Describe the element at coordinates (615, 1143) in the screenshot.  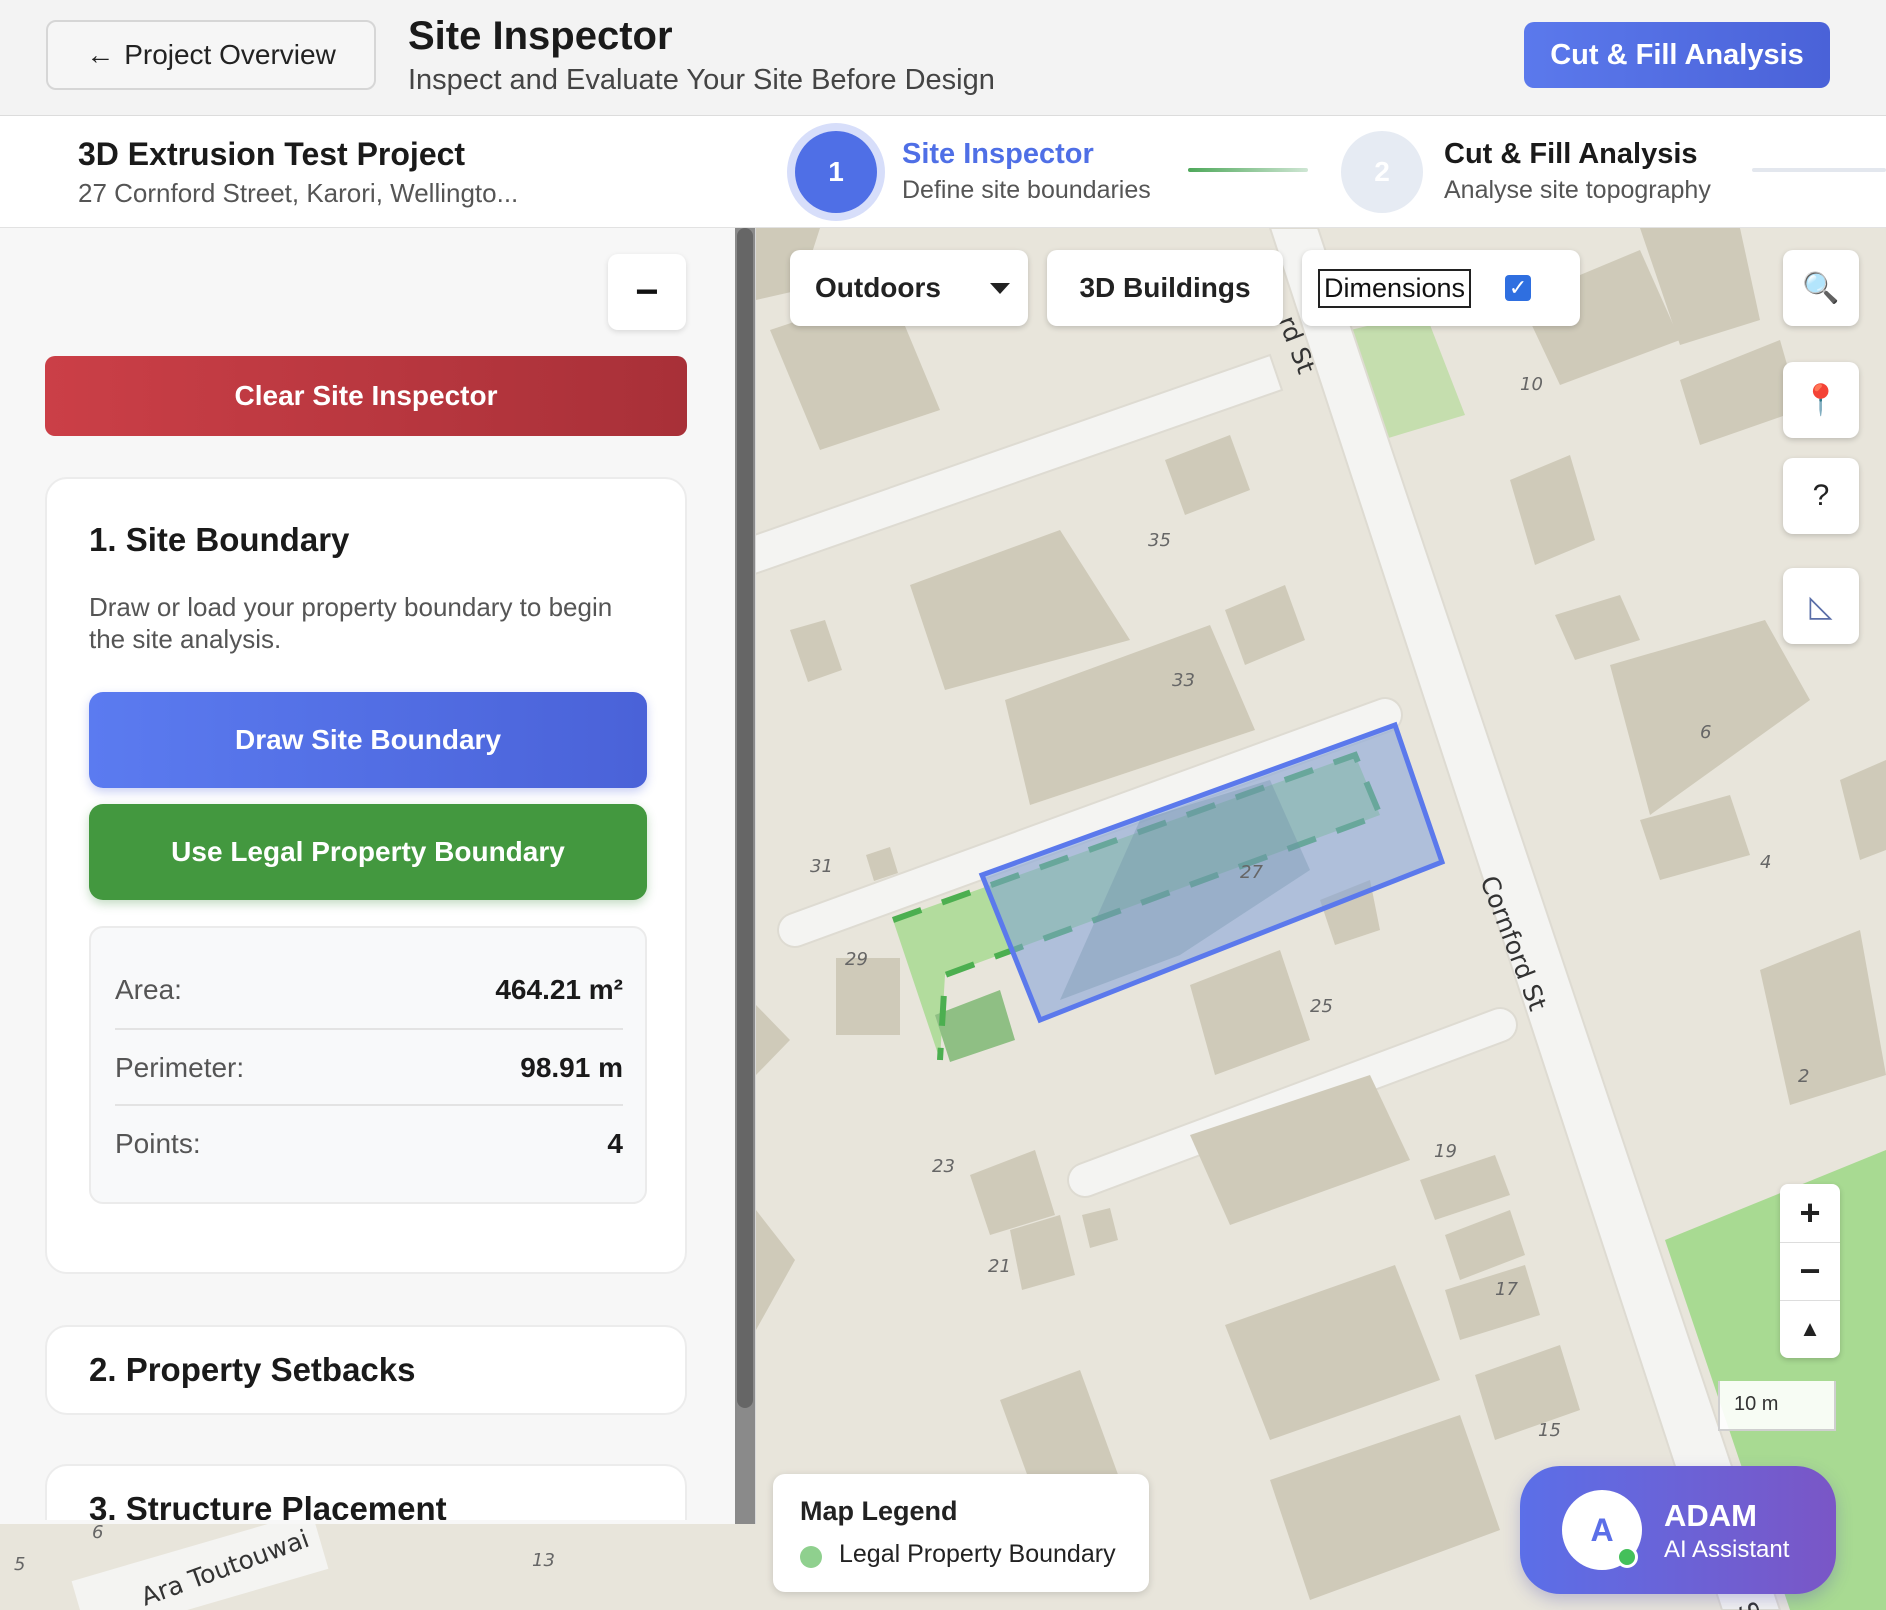
I see `stat-value: 4` at that location.